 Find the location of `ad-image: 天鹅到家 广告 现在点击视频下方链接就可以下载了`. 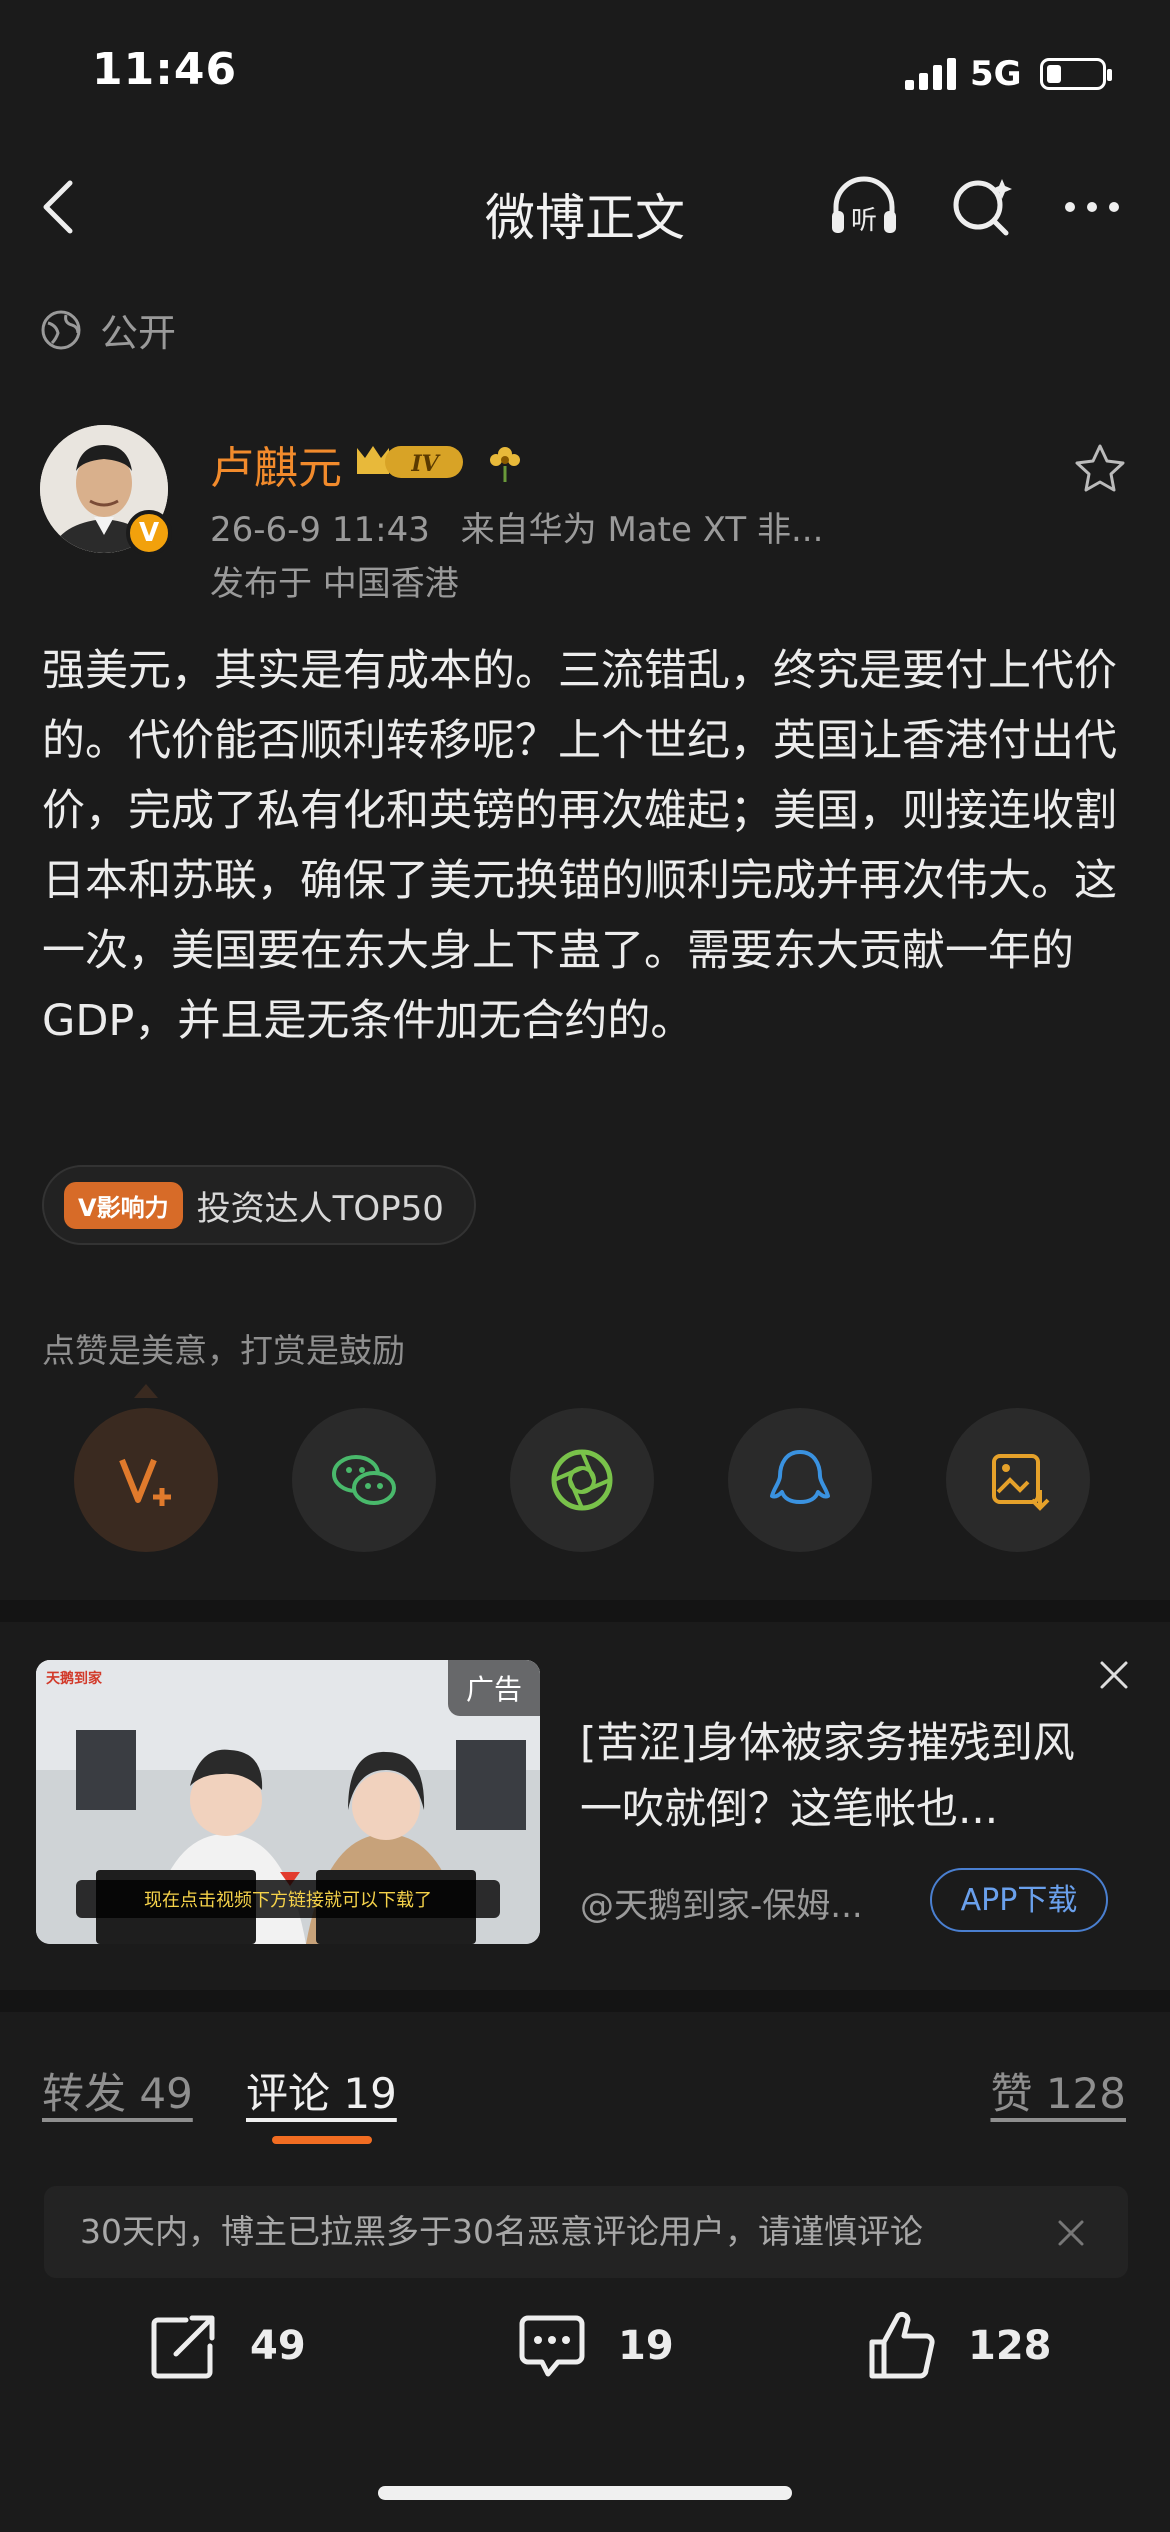

ad-image: 天鹅到家 广告 现在点击视频下方链接就可以下载了 is located at coordinates (288, 1802).